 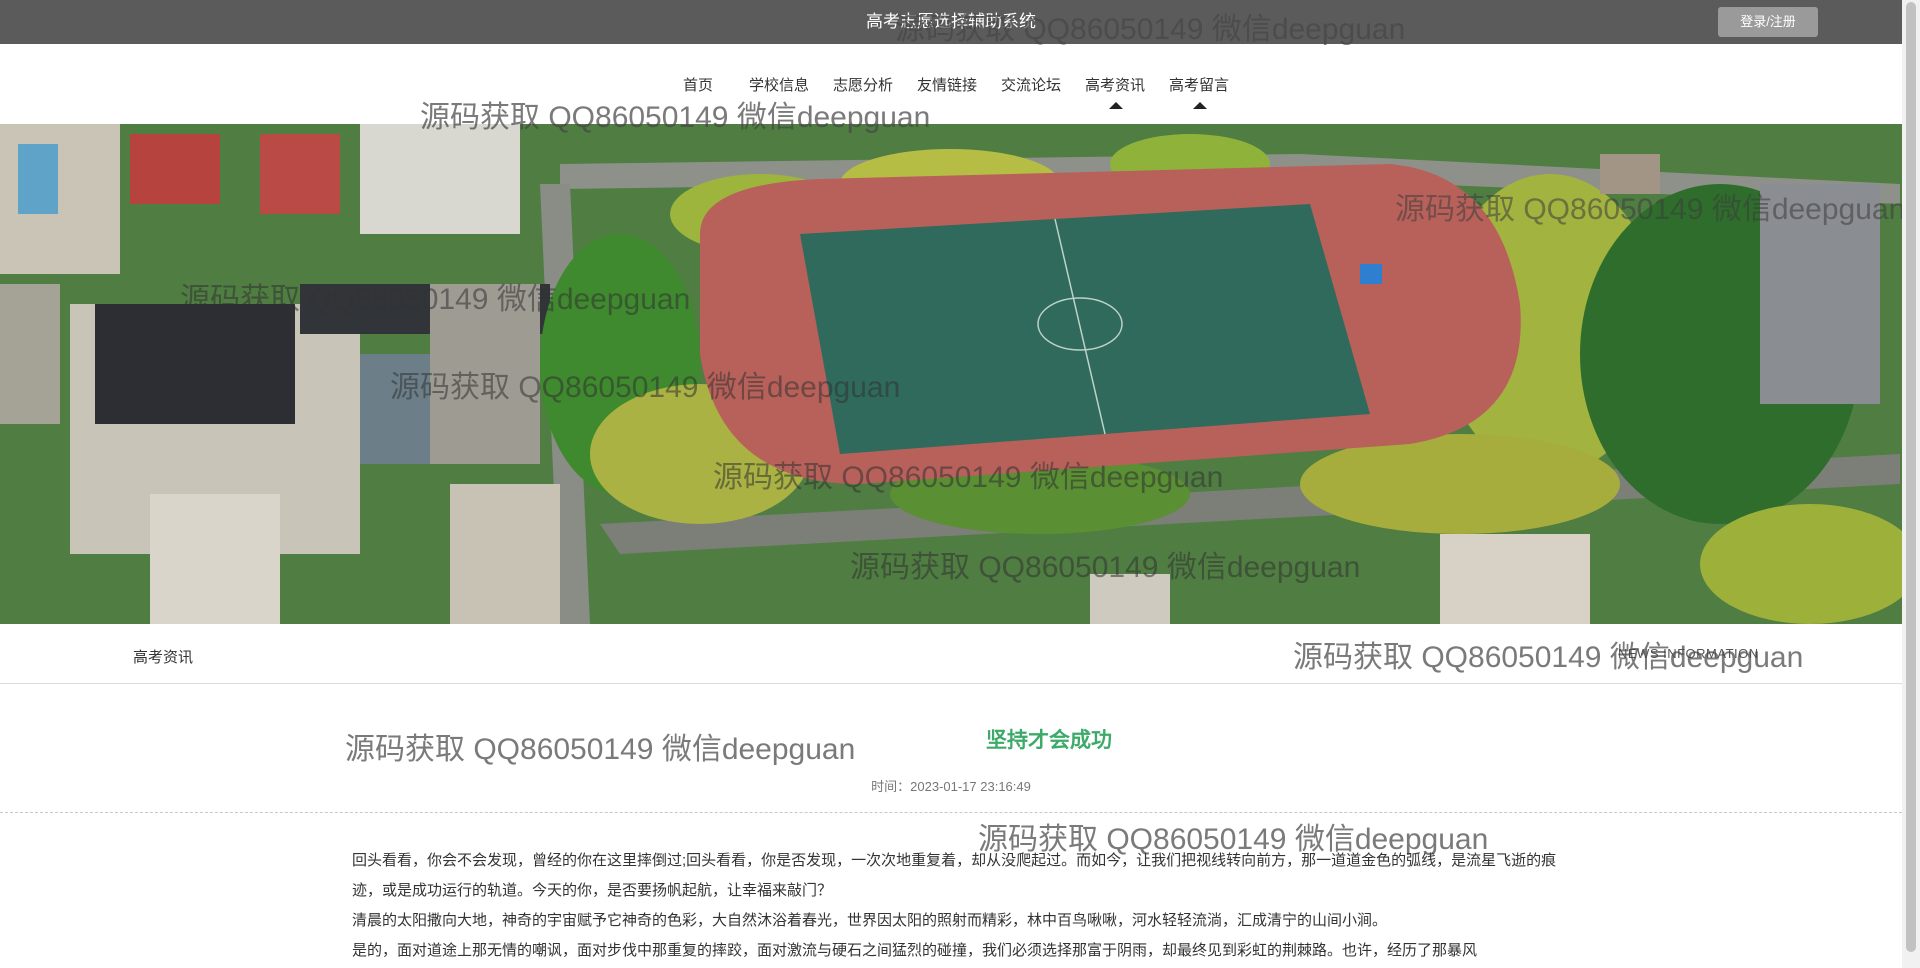 What do you see at coordinates (1049, 740) in the screenshot?
I see `article-title: 坚持才会成功` at bounding box center [1049, 740].